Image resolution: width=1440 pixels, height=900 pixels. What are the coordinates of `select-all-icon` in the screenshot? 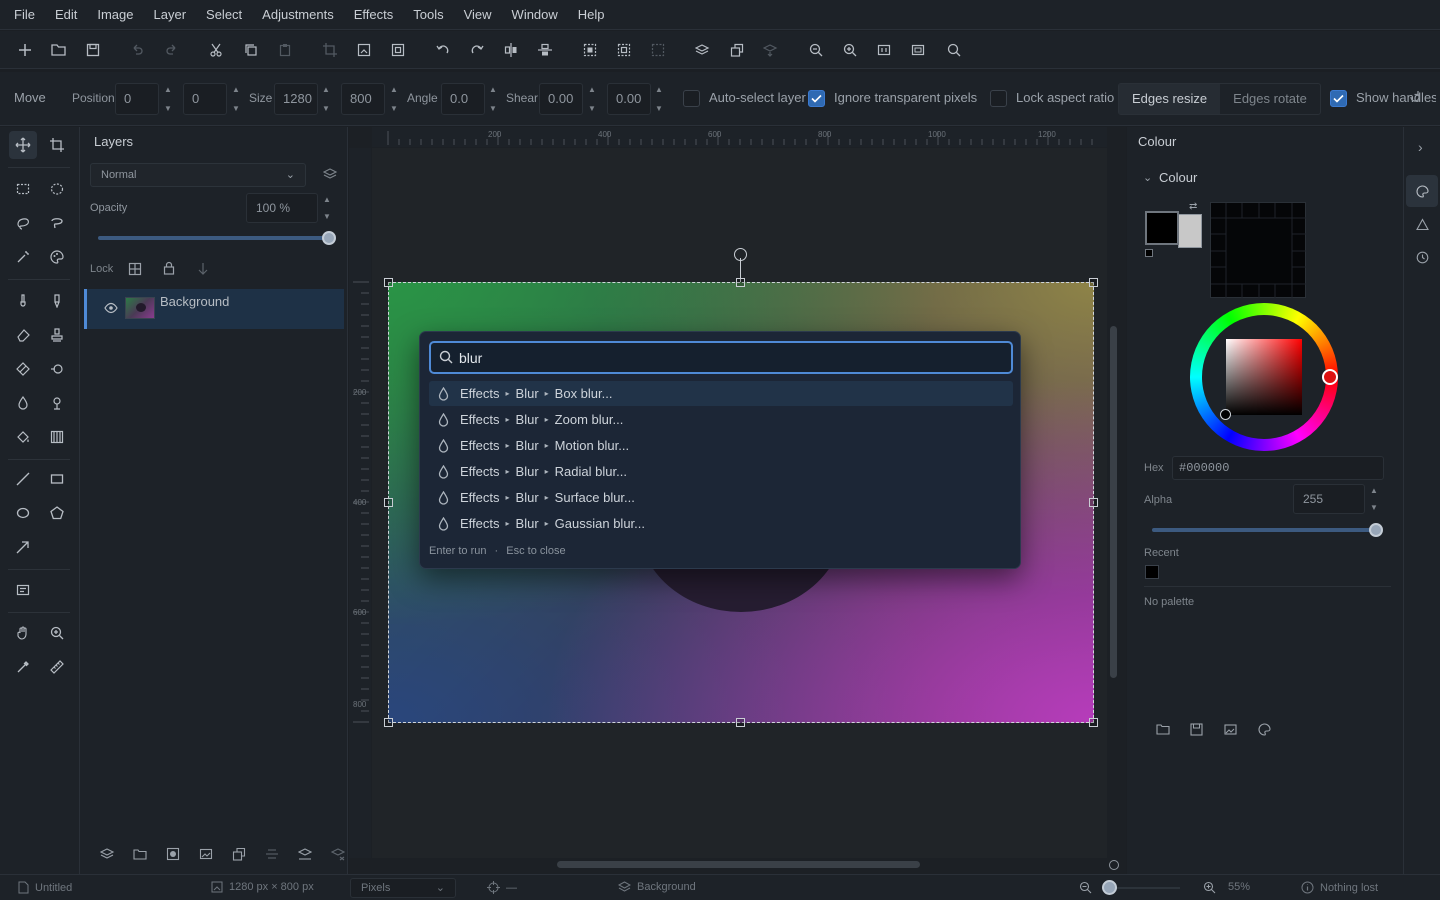 It's located at (590, 50).